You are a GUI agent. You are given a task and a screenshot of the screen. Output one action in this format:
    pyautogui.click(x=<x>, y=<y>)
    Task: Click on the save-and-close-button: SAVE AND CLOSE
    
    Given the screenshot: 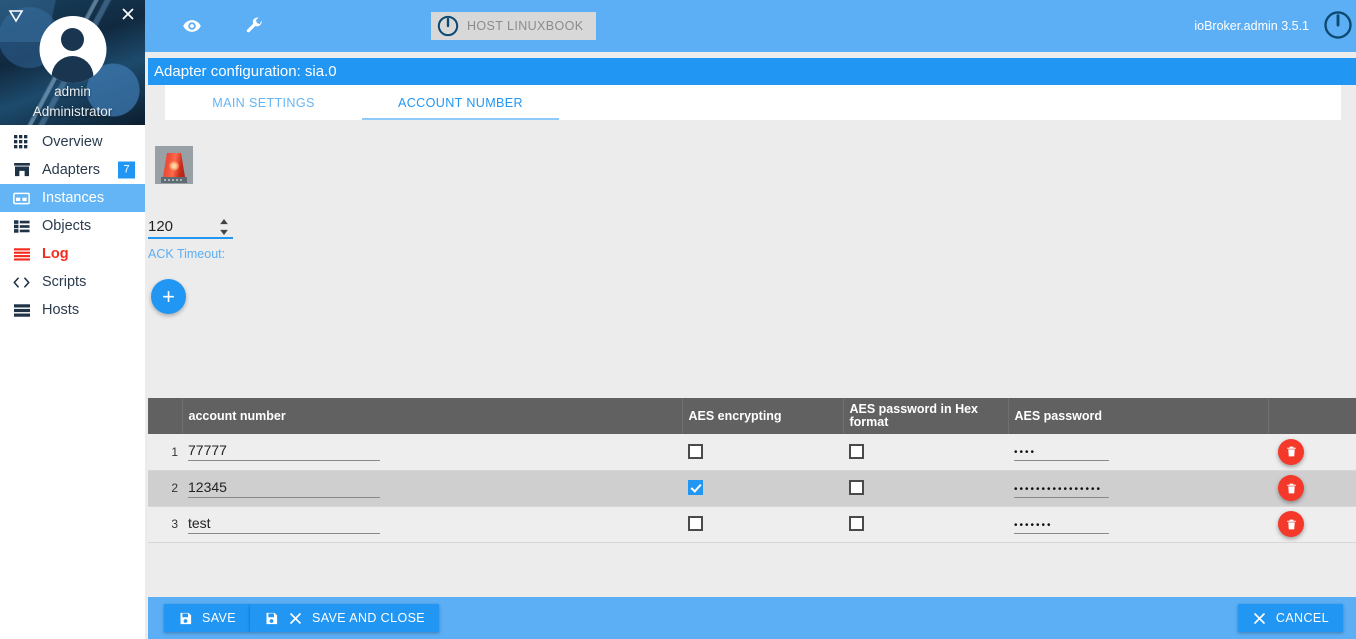 What is the action you would take?
    pyautogui.click(x=345, y=618)
    